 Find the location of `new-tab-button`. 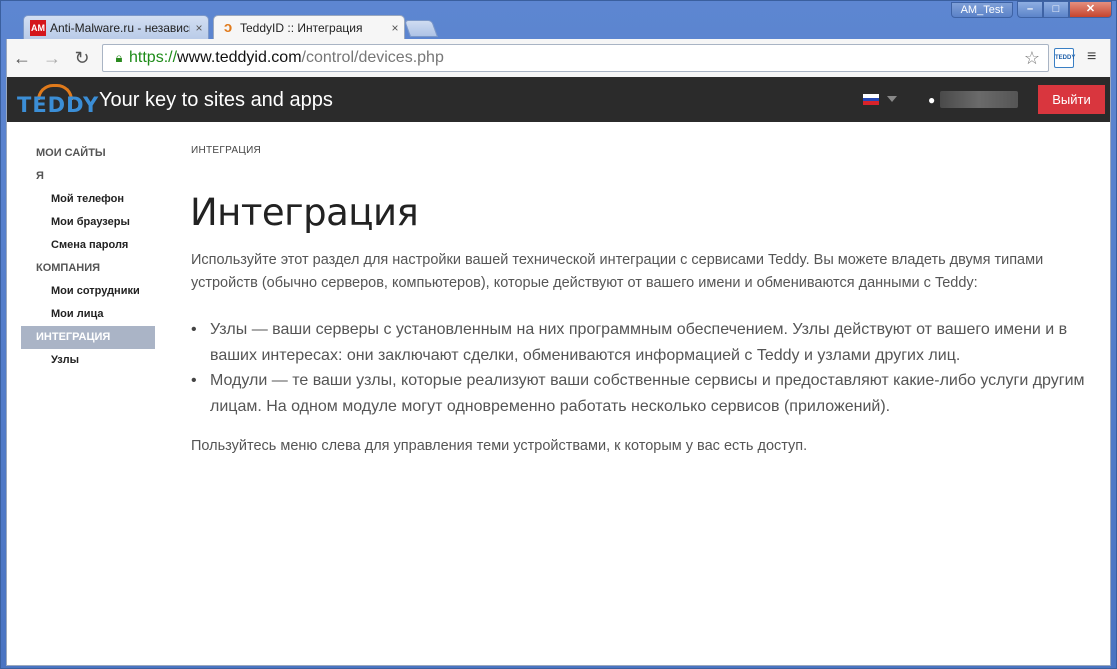

new-tab-button is located at coordinates (421, 28).